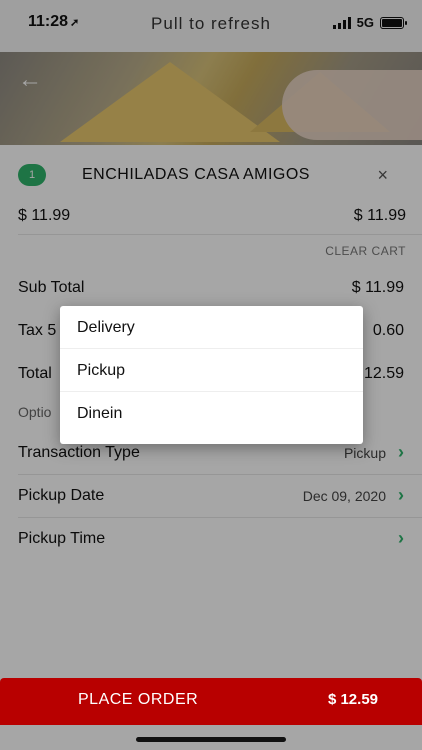 This screenshot has height=750, width=422. I want to click on order-total: $ 12.59, so click(352, 699).